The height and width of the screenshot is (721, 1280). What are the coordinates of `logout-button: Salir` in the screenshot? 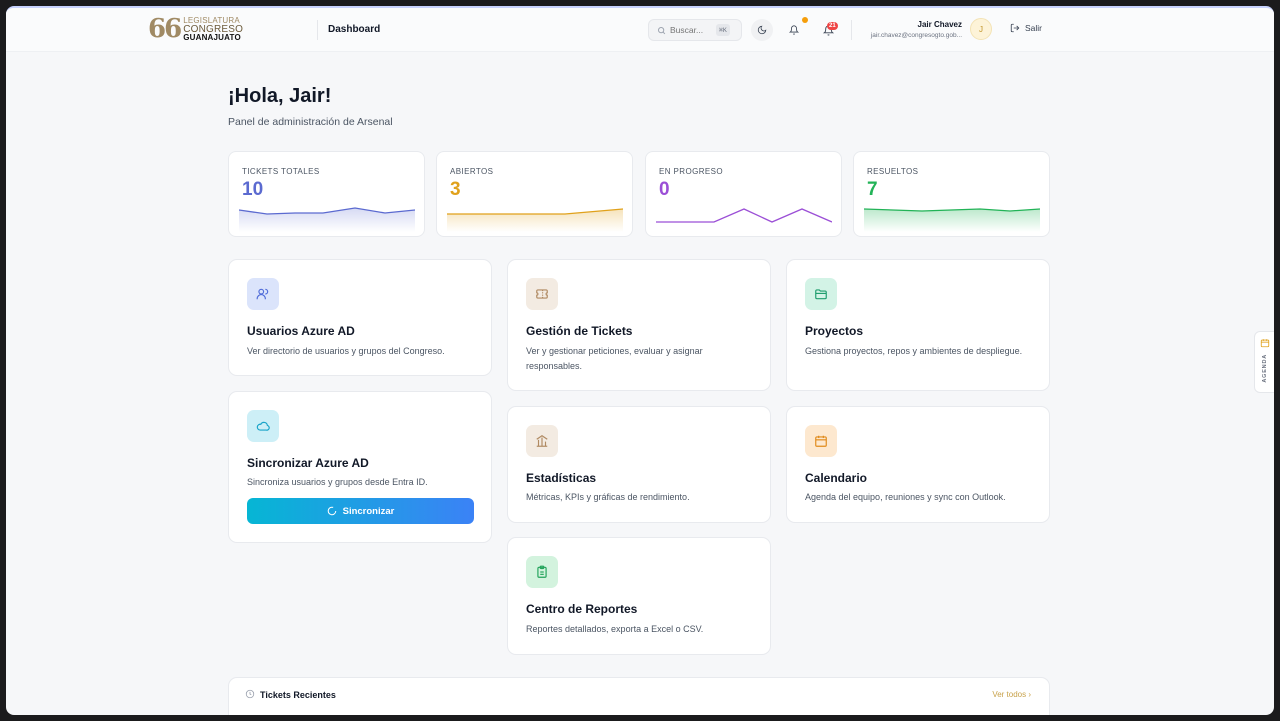 It's located at (1026, 28).